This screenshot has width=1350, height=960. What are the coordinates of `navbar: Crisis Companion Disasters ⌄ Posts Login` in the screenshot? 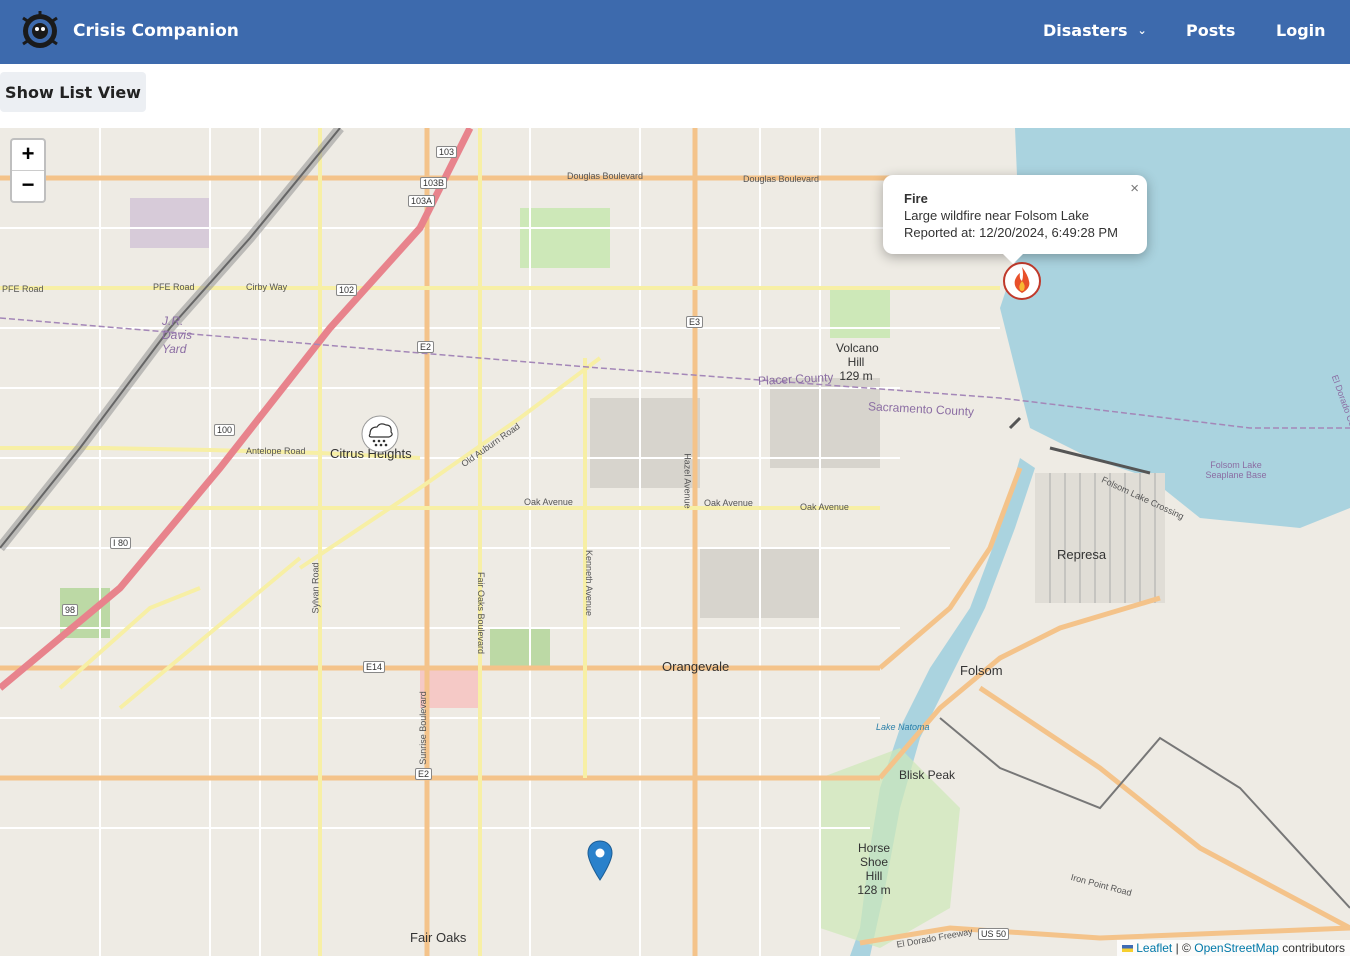 It's located at (675, 32).